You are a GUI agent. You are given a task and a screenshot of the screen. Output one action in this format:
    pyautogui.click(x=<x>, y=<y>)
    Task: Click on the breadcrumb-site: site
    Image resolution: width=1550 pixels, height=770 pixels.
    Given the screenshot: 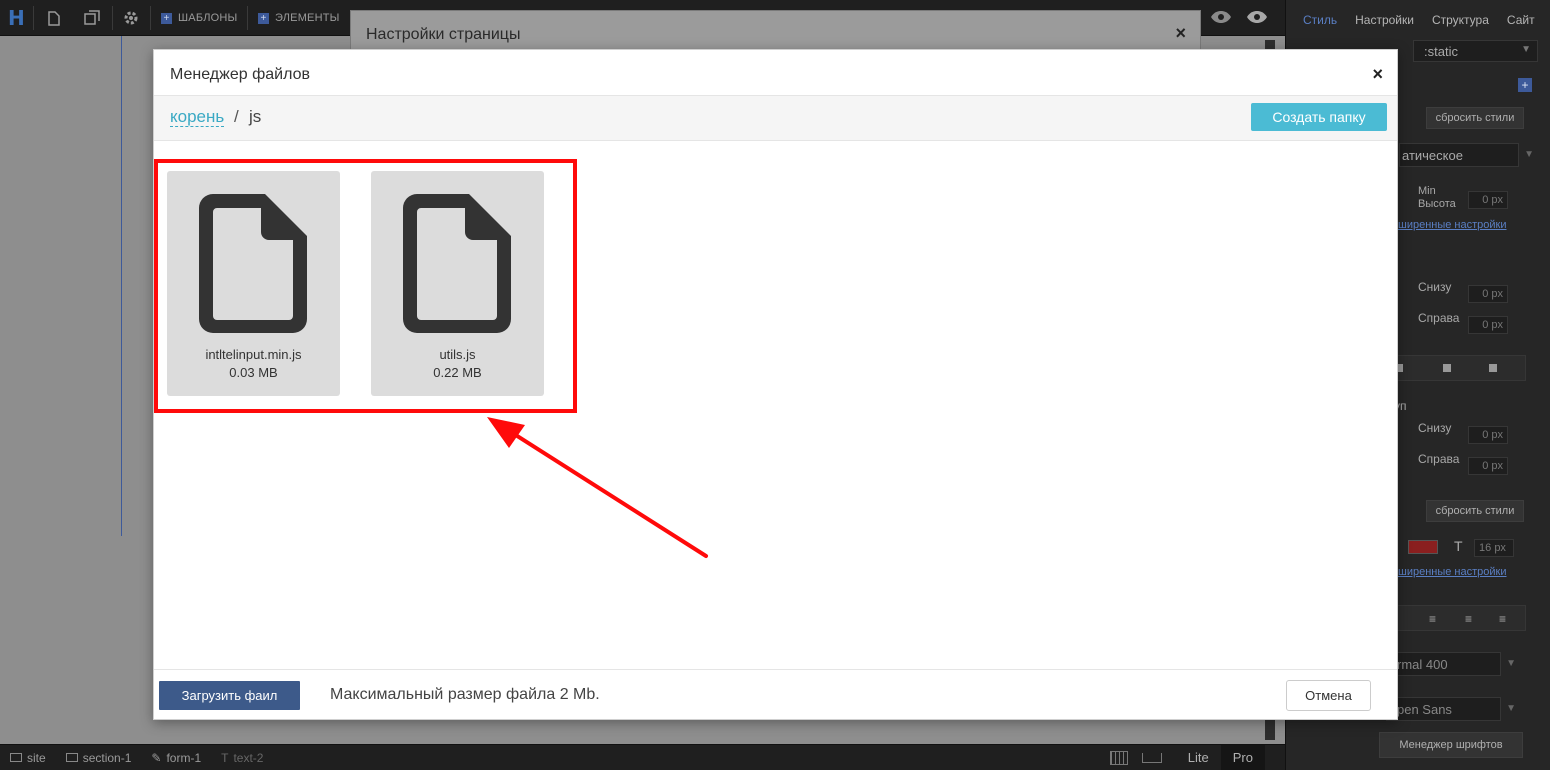 What is the action you would take?
    pyautogui.click(x=28, y=758)
    